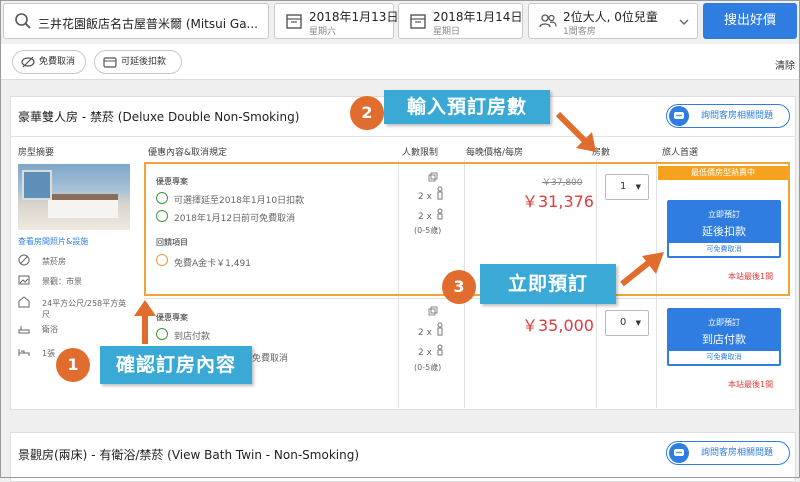  I want to click on col-header-offer: 優惠內容&取消規定, so click(188, 153).